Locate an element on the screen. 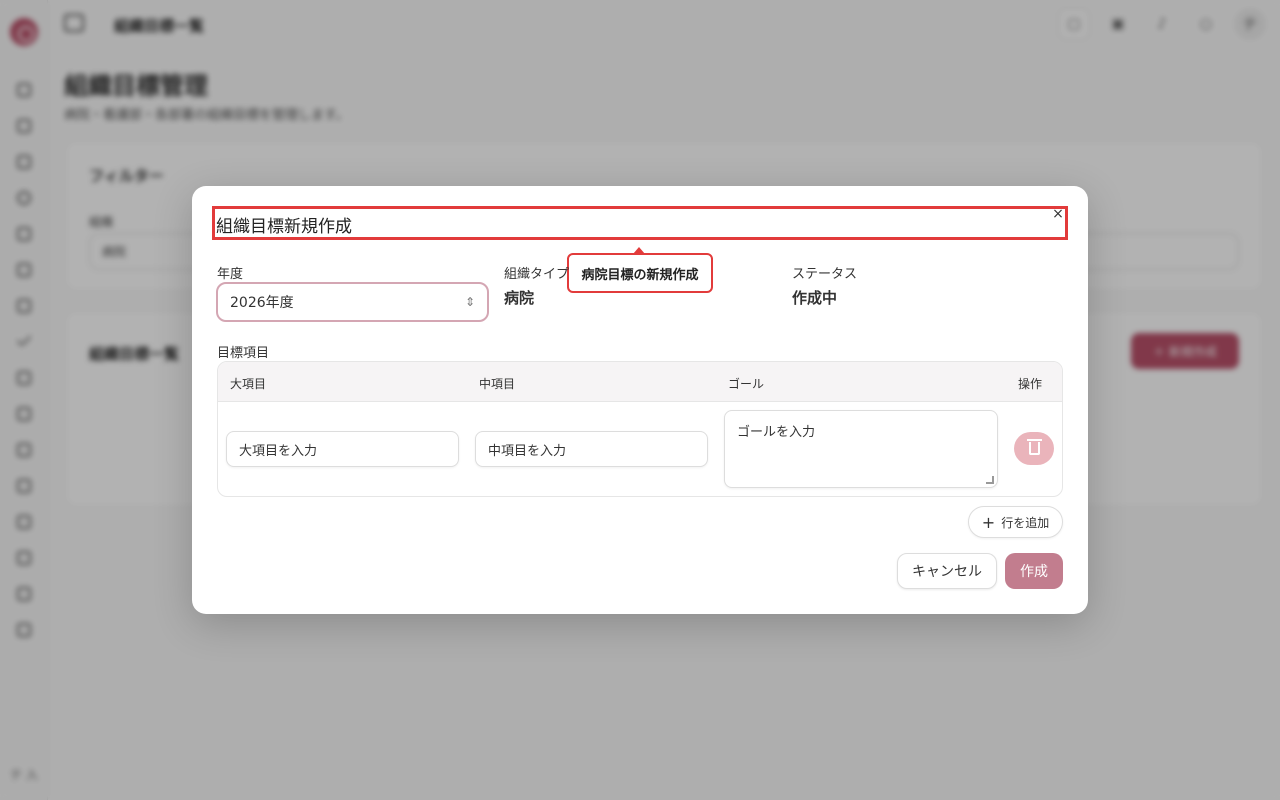 The image size is (1280, 800). close-icon: × is located at coordinates (1058, 214).